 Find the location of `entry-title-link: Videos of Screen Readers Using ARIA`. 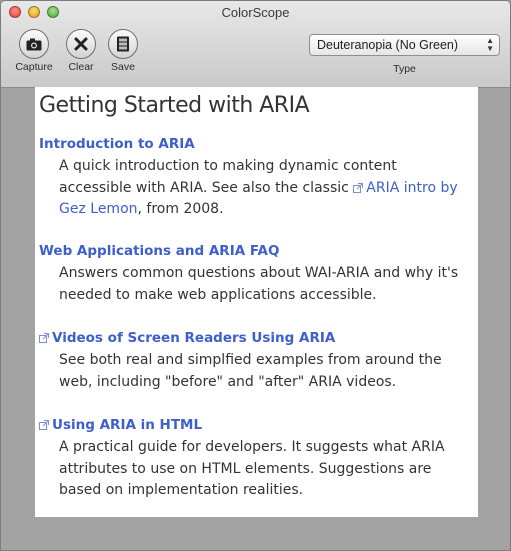

entry-title-link: Videos of Screen Readers Using ARIA is located at coordinates (254, 338).